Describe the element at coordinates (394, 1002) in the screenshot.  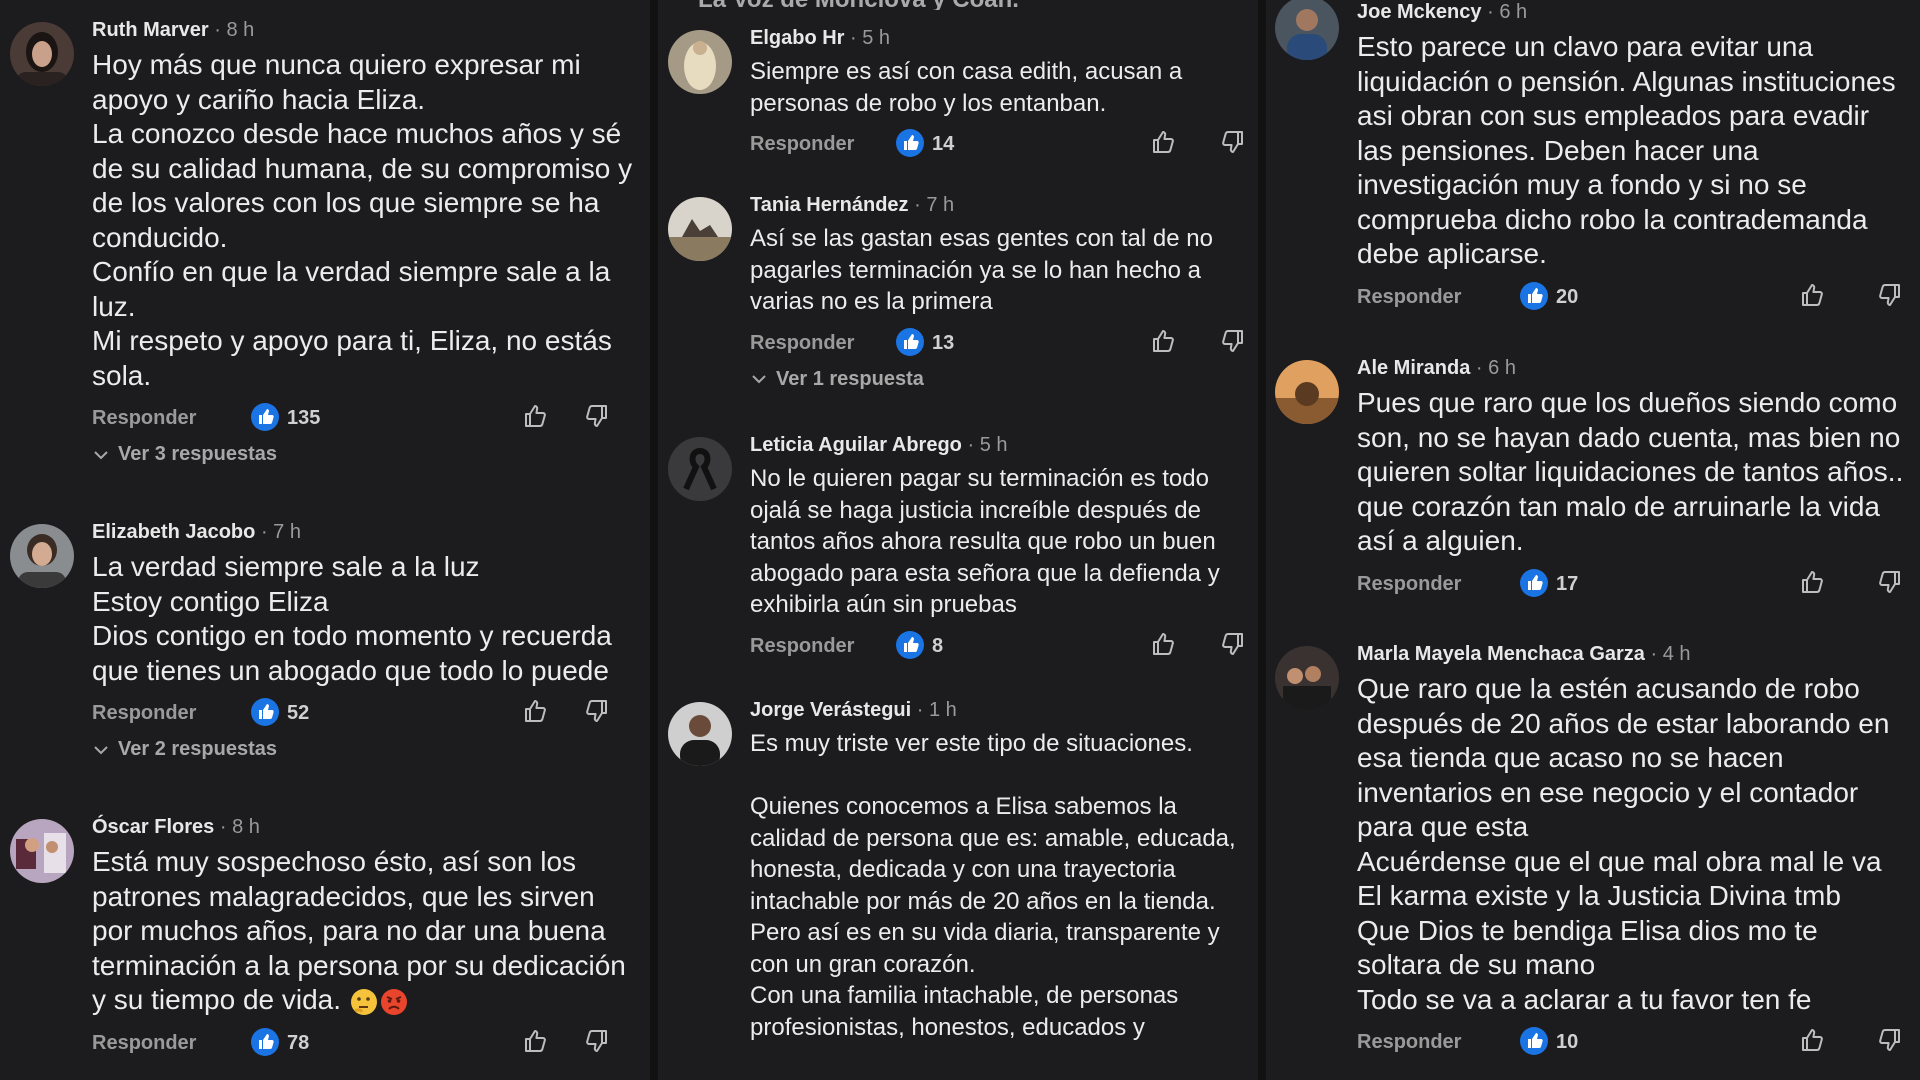
I see `angry-face-emoji` at that location.